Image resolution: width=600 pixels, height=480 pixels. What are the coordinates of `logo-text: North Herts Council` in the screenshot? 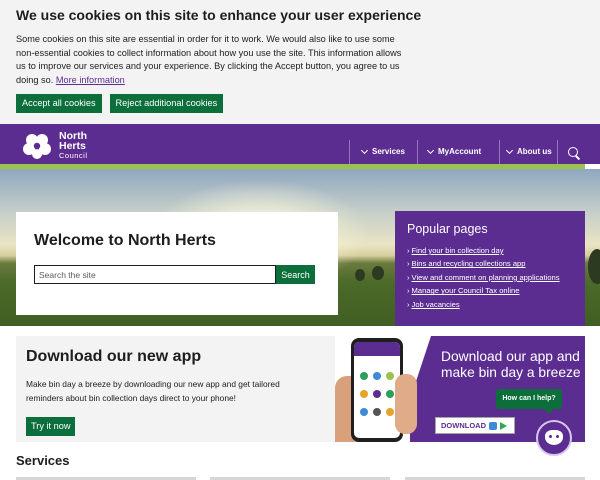 It's located at (73, 146).